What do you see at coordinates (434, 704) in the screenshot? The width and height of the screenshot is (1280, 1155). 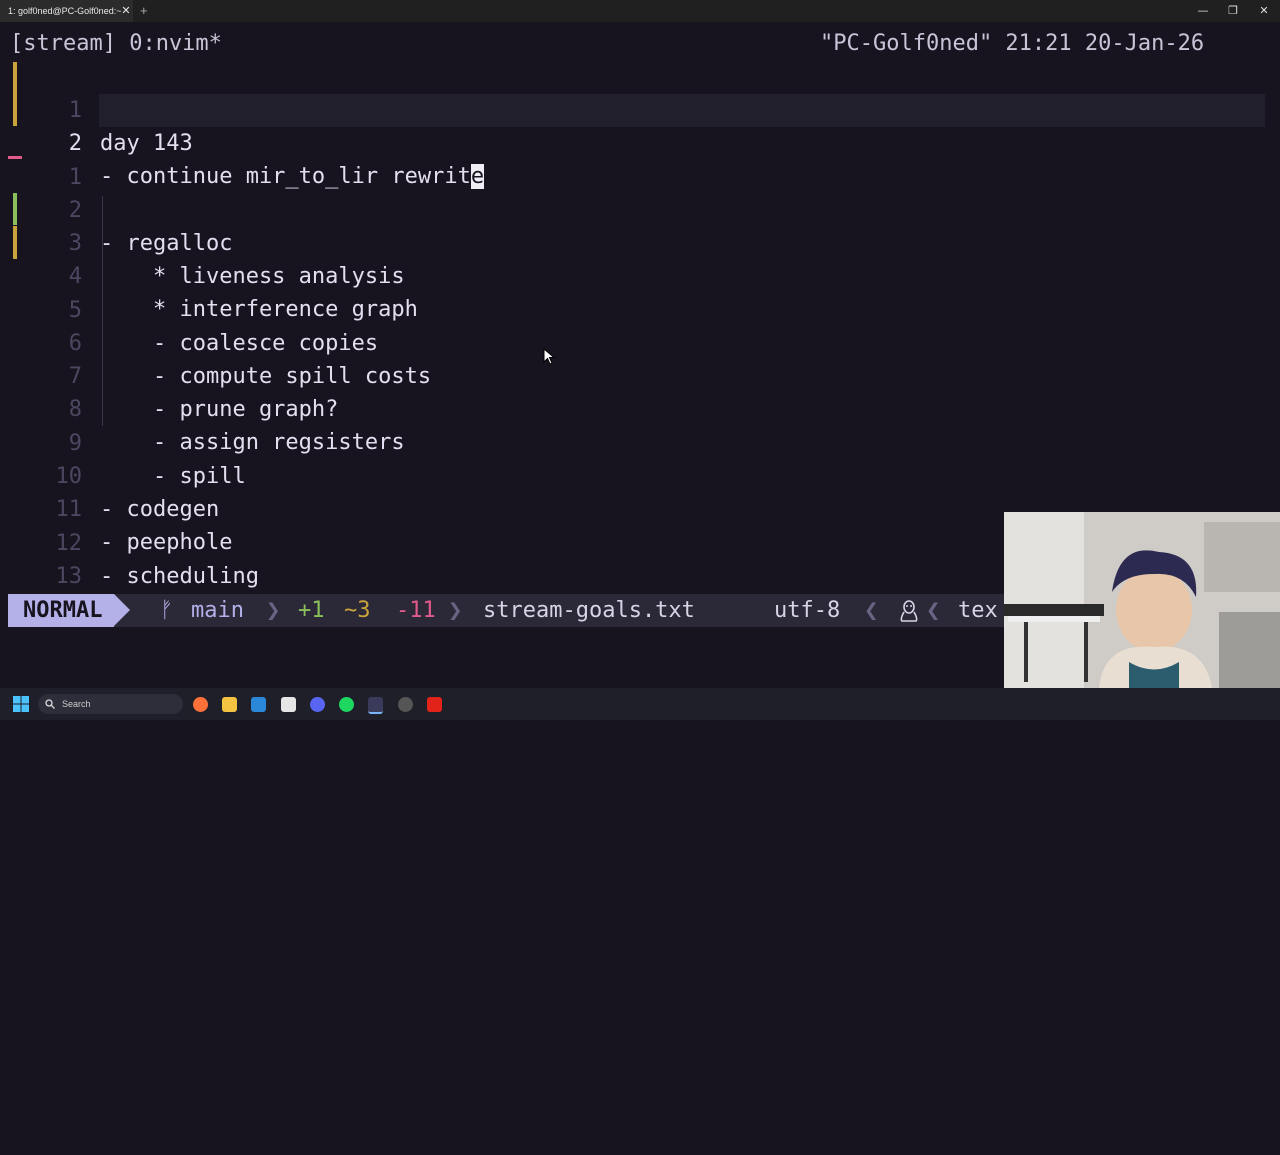 I see `acrobat-icon` at bounding box center [434, 704].